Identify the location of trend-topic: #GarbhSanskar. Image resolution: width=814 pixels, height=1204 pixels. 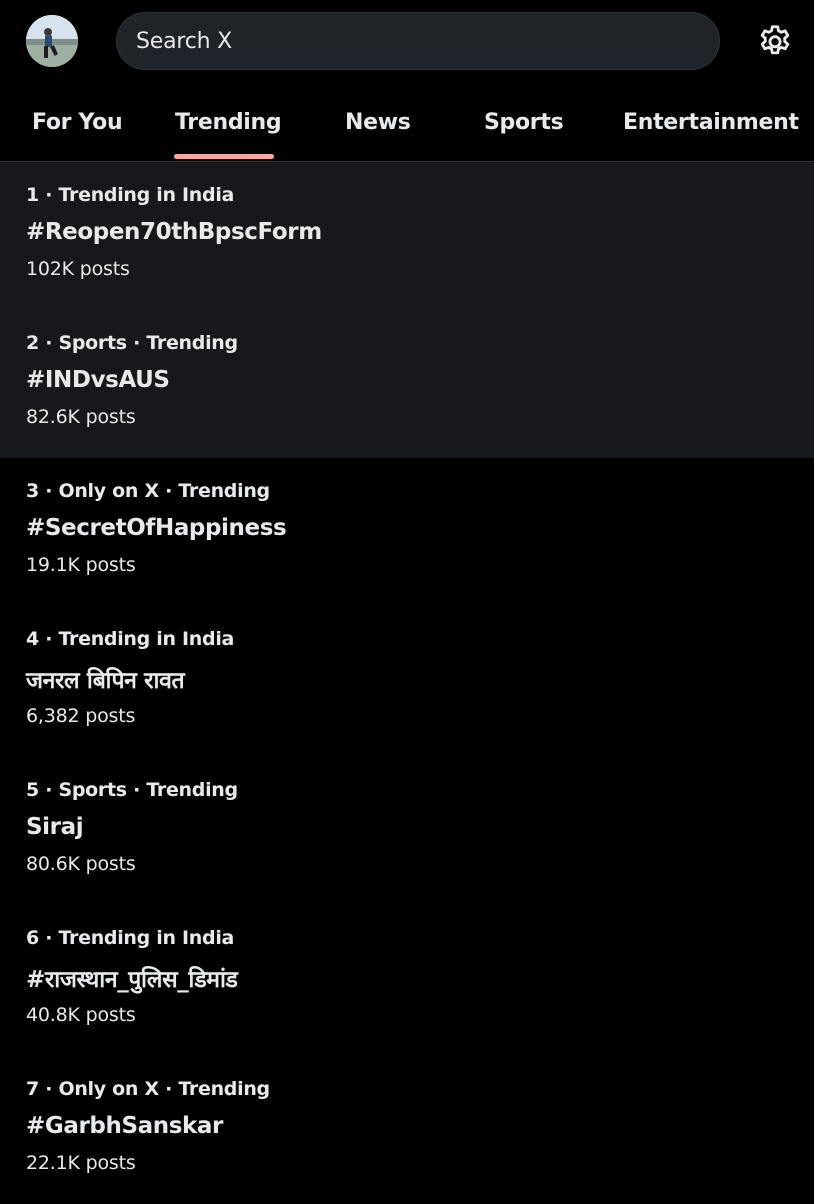
(124, 1126).